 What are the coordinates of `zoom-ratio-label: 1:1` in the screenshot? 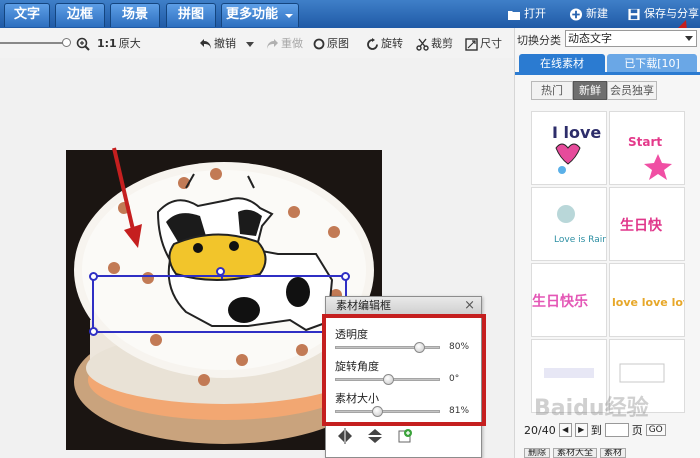 It's located at (107, 43).